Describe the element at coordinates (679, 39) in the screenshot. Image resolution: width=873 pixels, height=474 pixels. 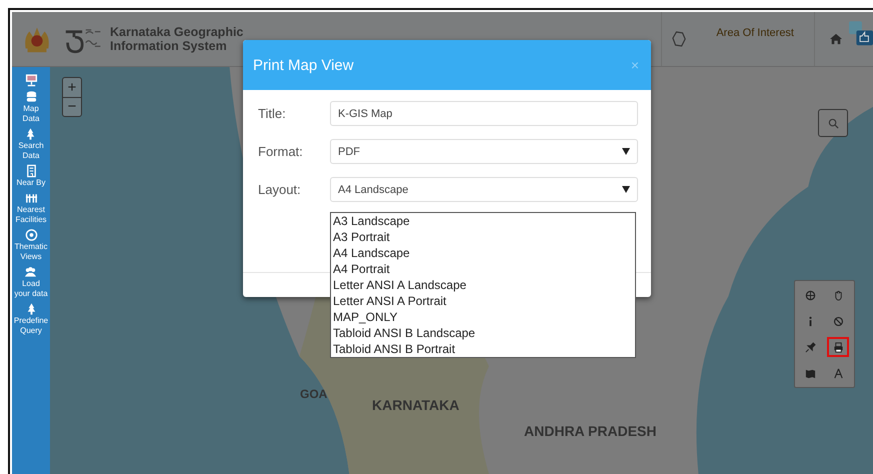
I see `polygon-icon` at that location.